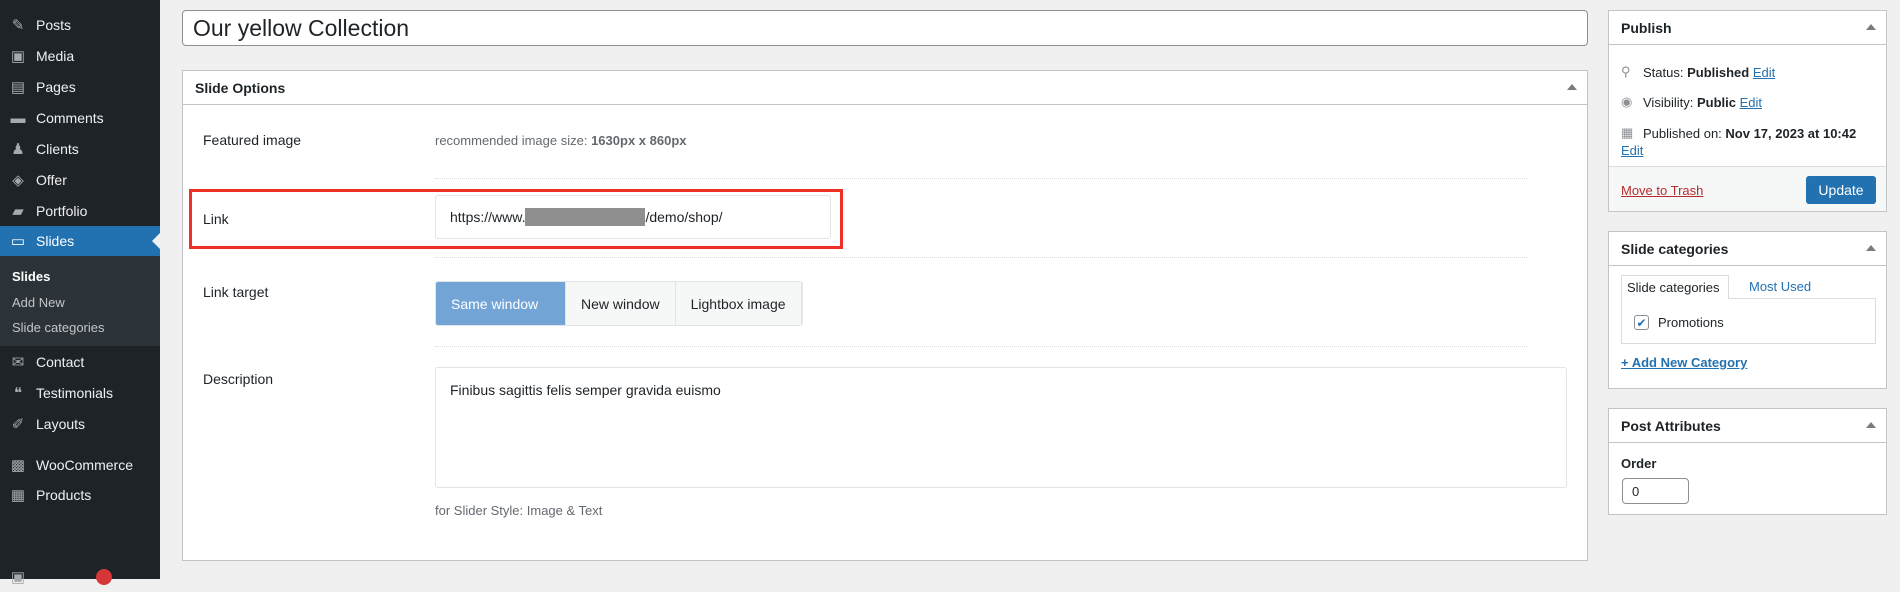 The width and height of the screenshot is (1900, 592). What do you see at coordinates (18, 211) in the screenshot?
I see `folder-icon: ▰` at bounding box center [18, 211].